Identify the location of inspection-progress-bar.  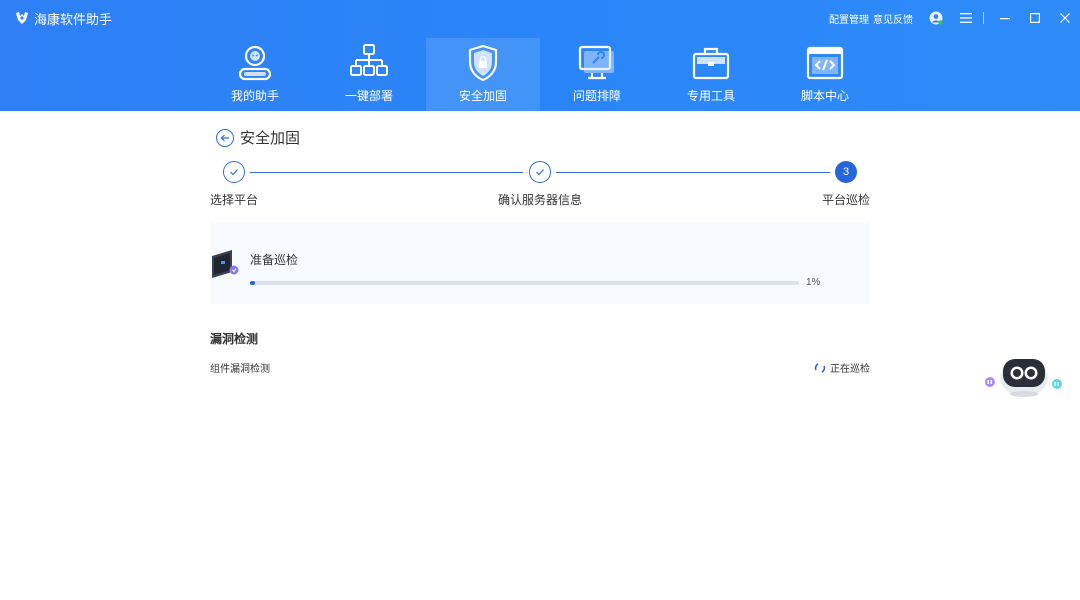
(524, 283).